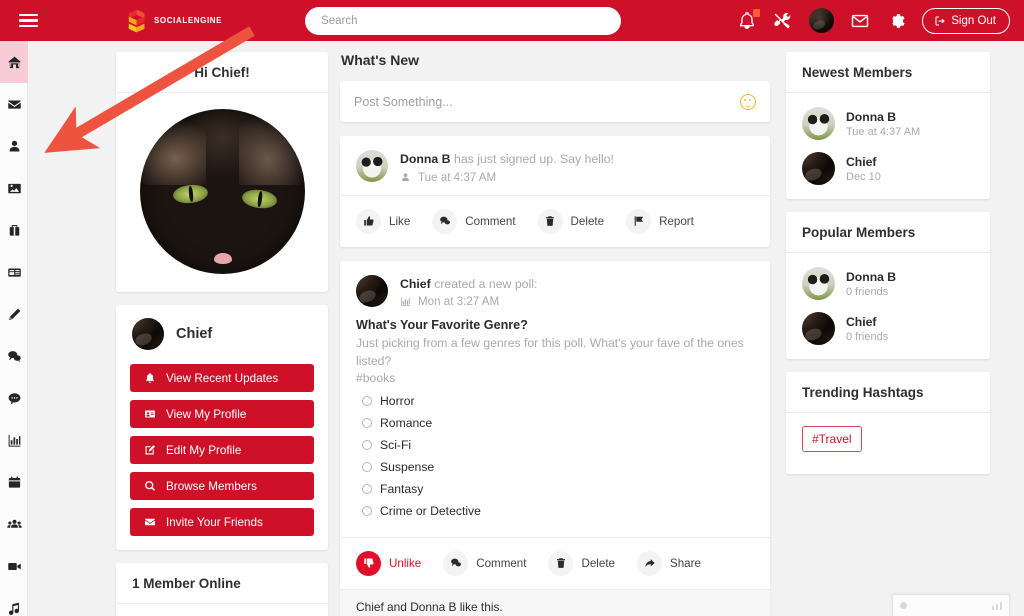  What do you see at coordinates (14, 104) in the screenshot?
I see `sidebar-item-messages` at bounding box center [14, 104].